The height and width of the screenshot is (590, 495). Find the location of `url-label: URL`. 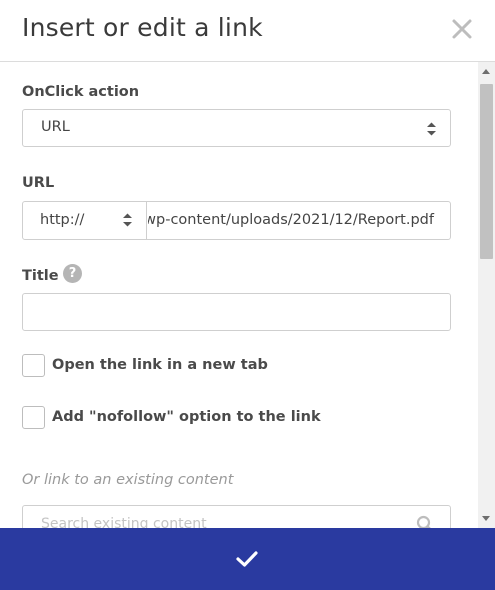

url-label: URL is located at coordinates (38, 183).